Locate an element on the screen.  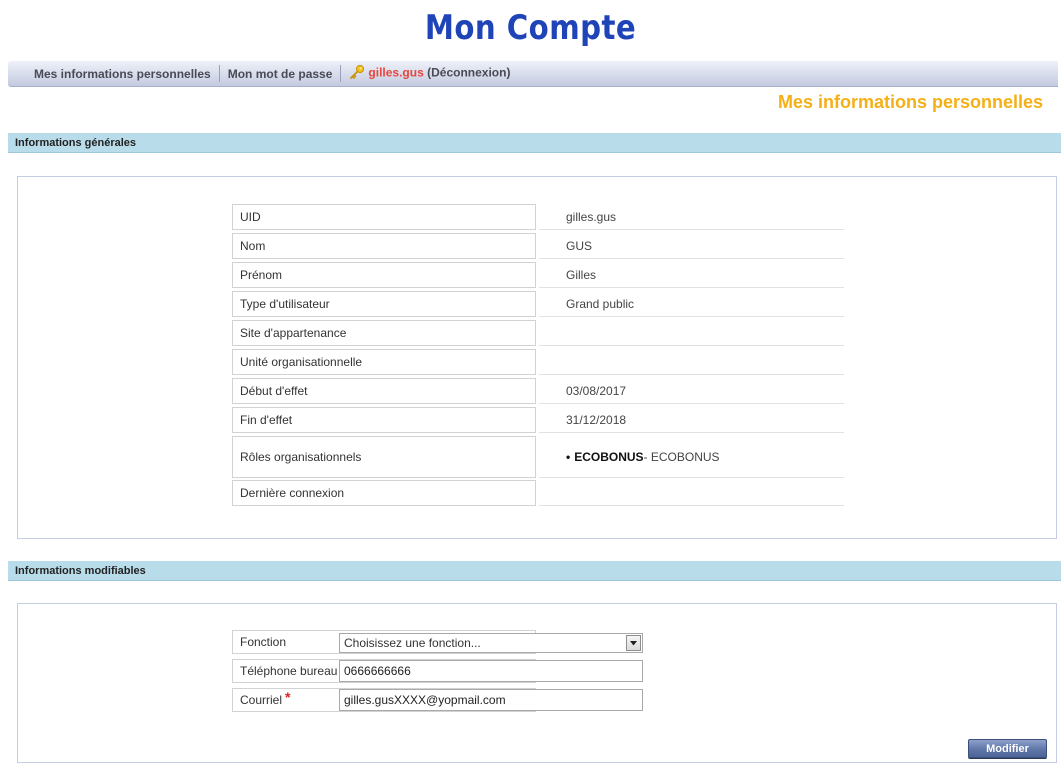
section-heading: Mes informations personnelles is located at coordinates (910, 102).